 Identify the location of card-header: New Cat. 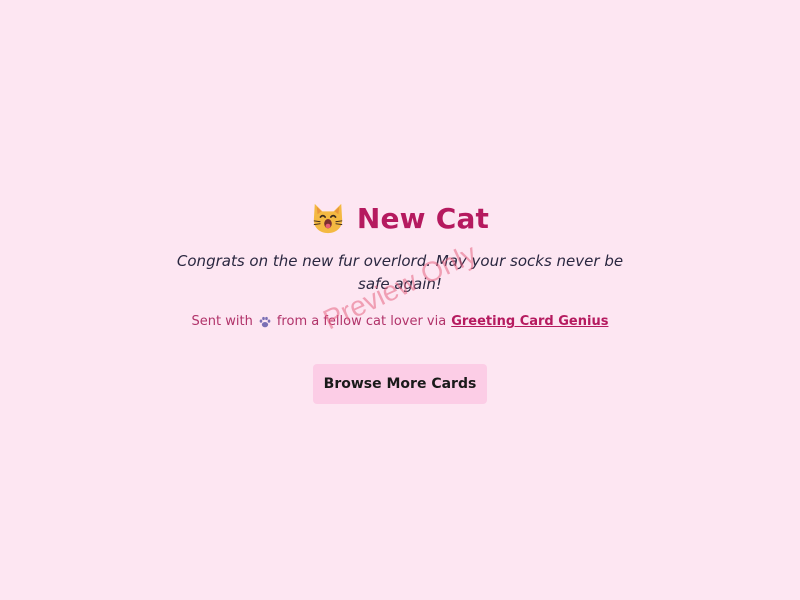
(400, 218).